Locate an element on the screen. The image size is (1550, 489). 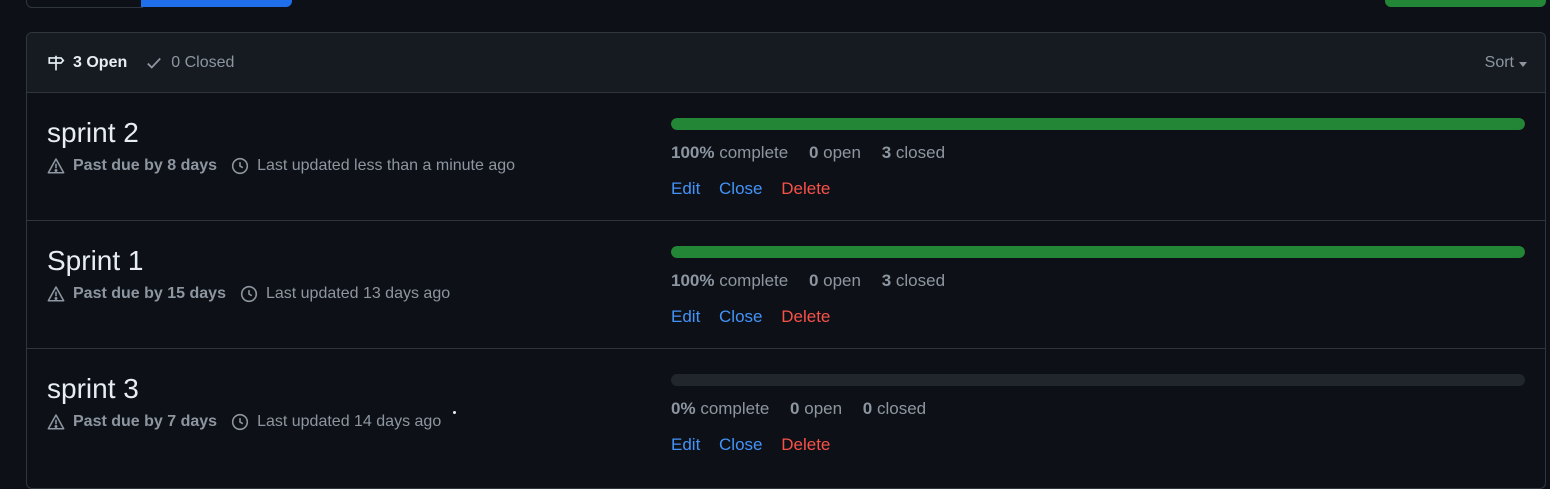
open-milestones-tab: 3 Open is located at coordinates (87, 63).